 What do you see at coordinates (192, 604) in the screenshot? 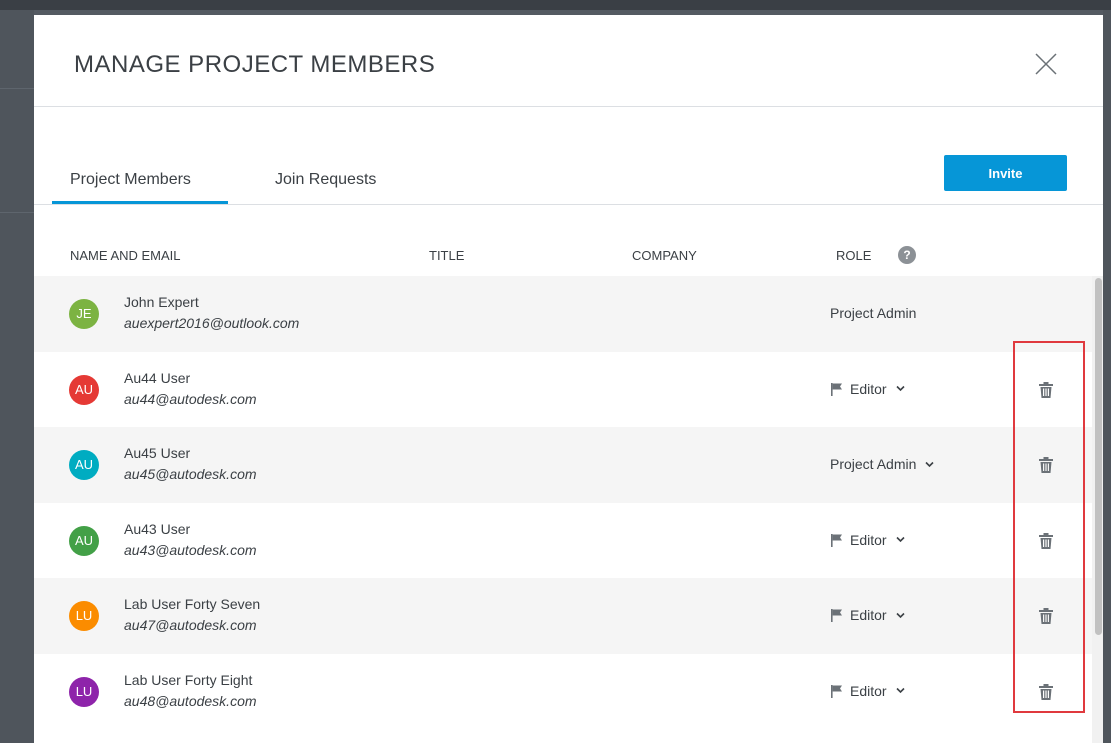
I see `member-name: Lab User Forty Seven` at bounding box center [192, 604].